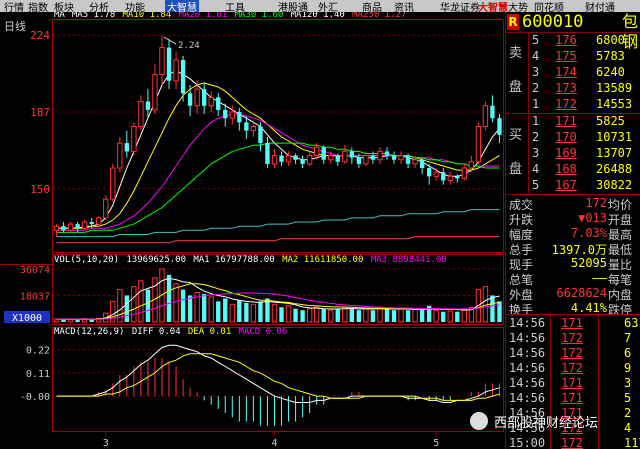  What do you see at coordinates (293, 6) in the screenshot?
I see `menu-item: 港股通` at bounding box center [293, 6].